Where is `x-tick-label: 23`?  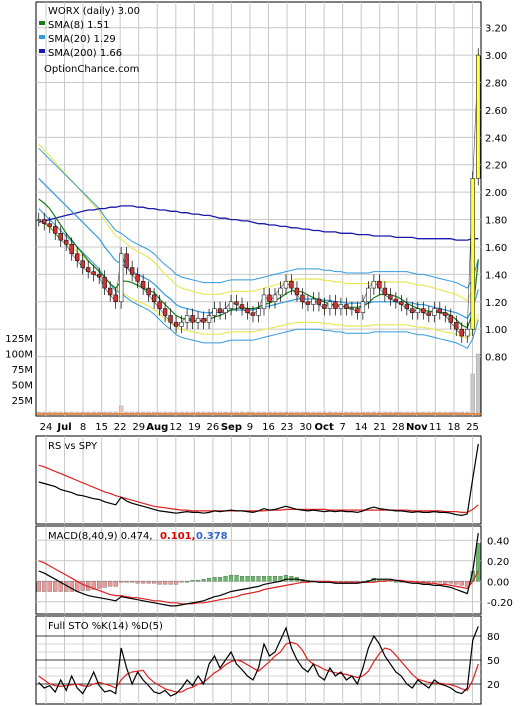 x-tick-label: 23 is located at coordinates (287, 427).